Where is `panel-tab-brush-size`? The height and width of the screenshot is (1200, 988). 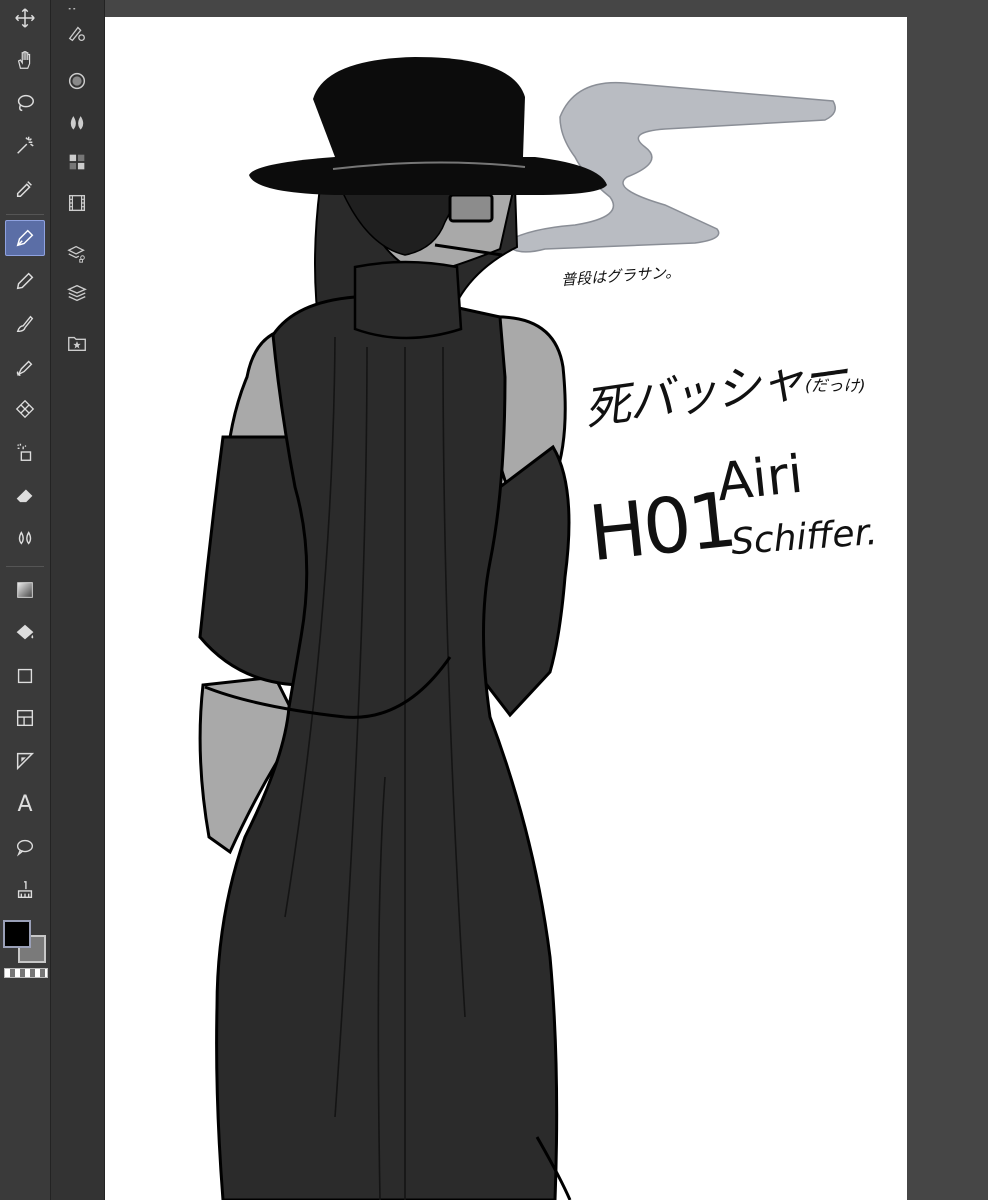 panel-tab-brush-size is located at coordinates (77, 33).